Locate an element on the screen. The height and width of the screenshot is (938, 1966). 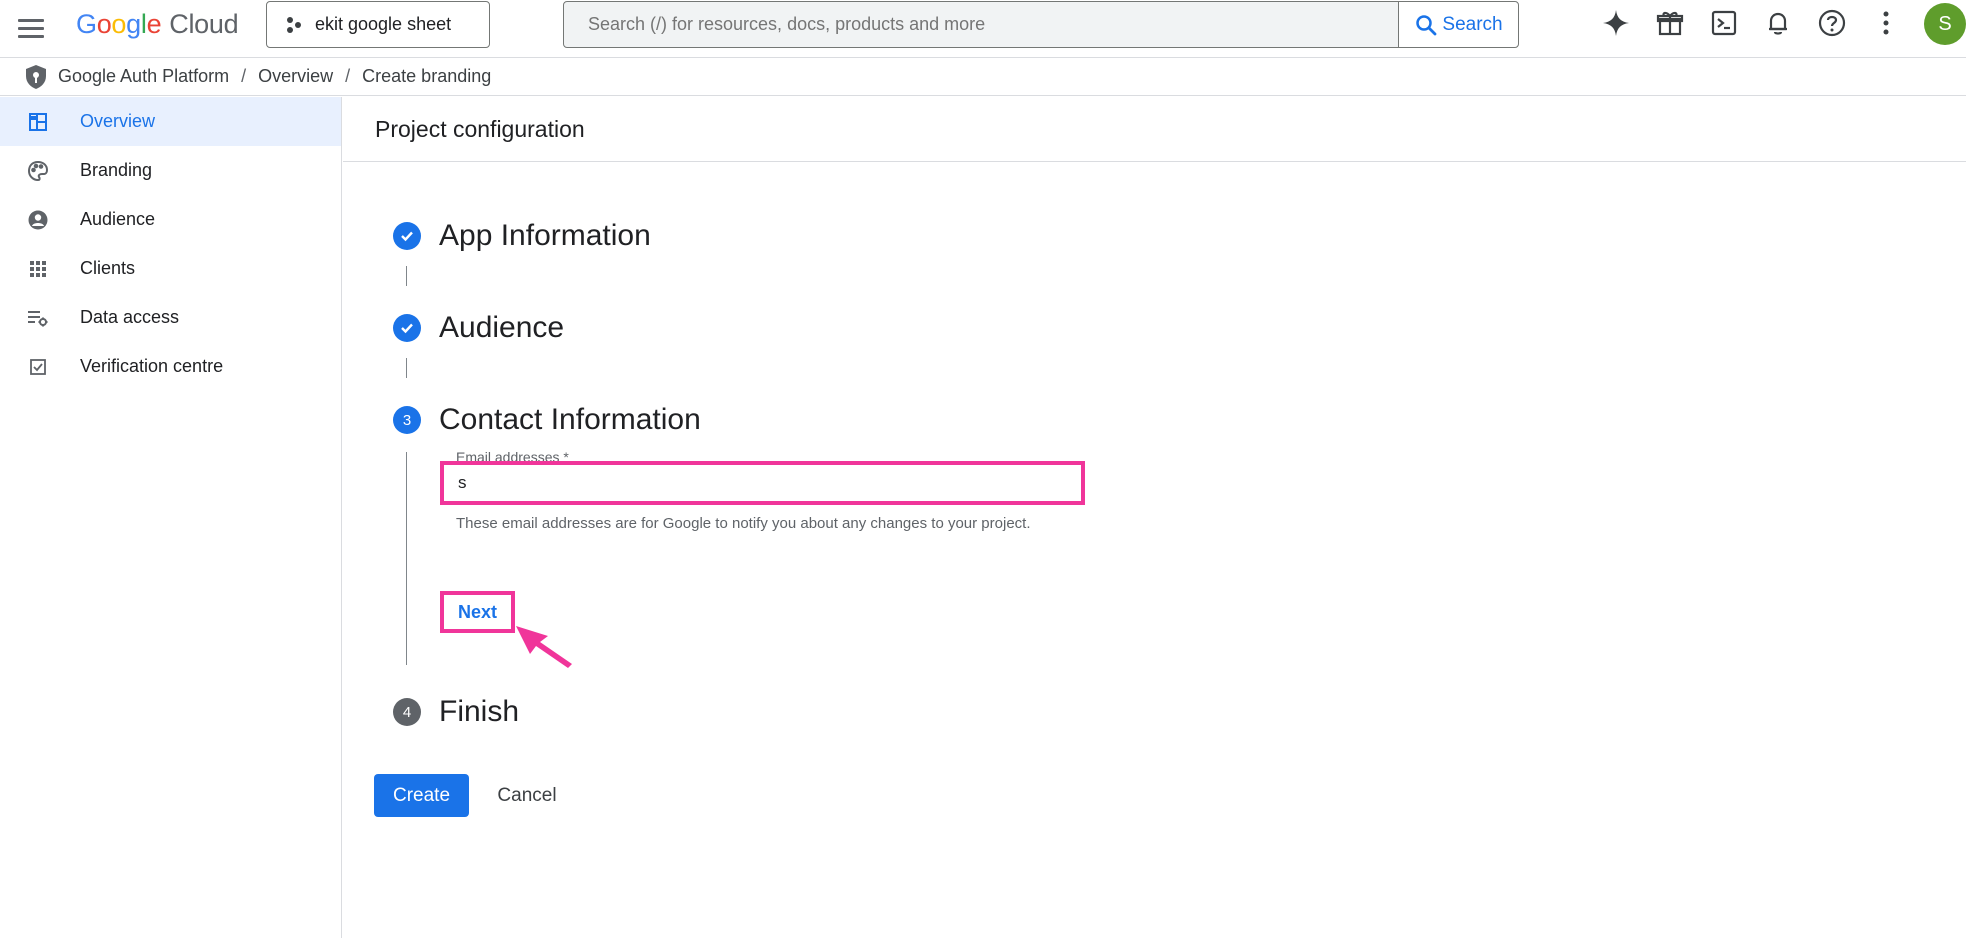
google-cloud-logo: Google Cloud is located at coordinates (157, 24).